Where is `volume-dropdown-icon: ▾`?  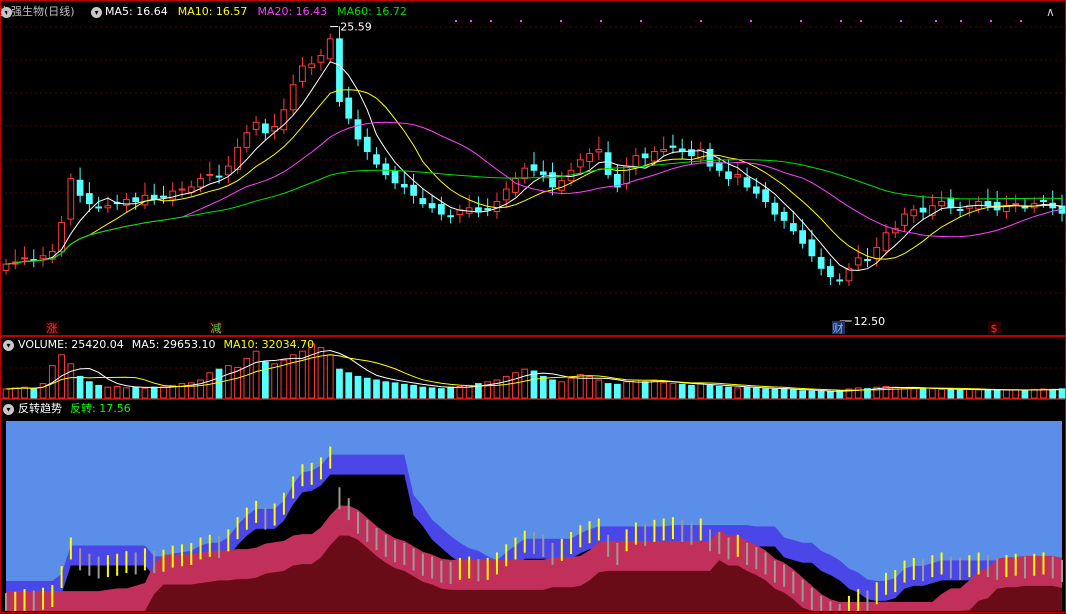 volume-dropdown-icon: ▾ is located at coordinates (8, 345).